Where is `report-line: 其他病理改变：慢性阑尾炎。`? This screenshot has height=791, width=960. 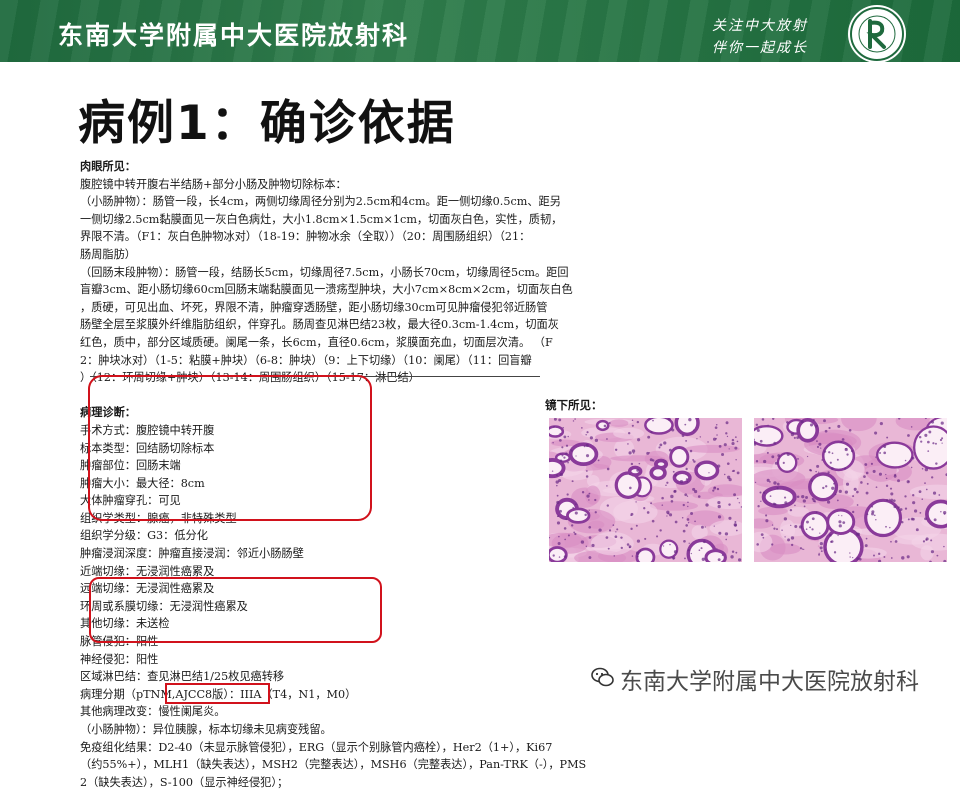
report-line: 其他病理改变：慢性阑尾炎。 is located at coordinates (153, 712).